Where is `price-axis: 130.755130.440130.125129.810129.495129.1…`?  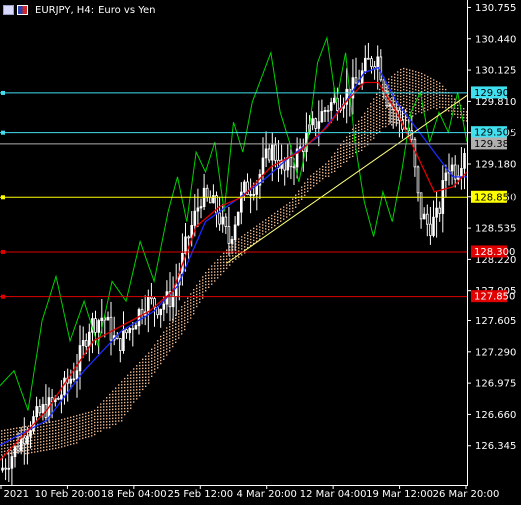
price-axis: 130.755130.440130.125129.810129.495129.1… is located at coordinates (491, 227).